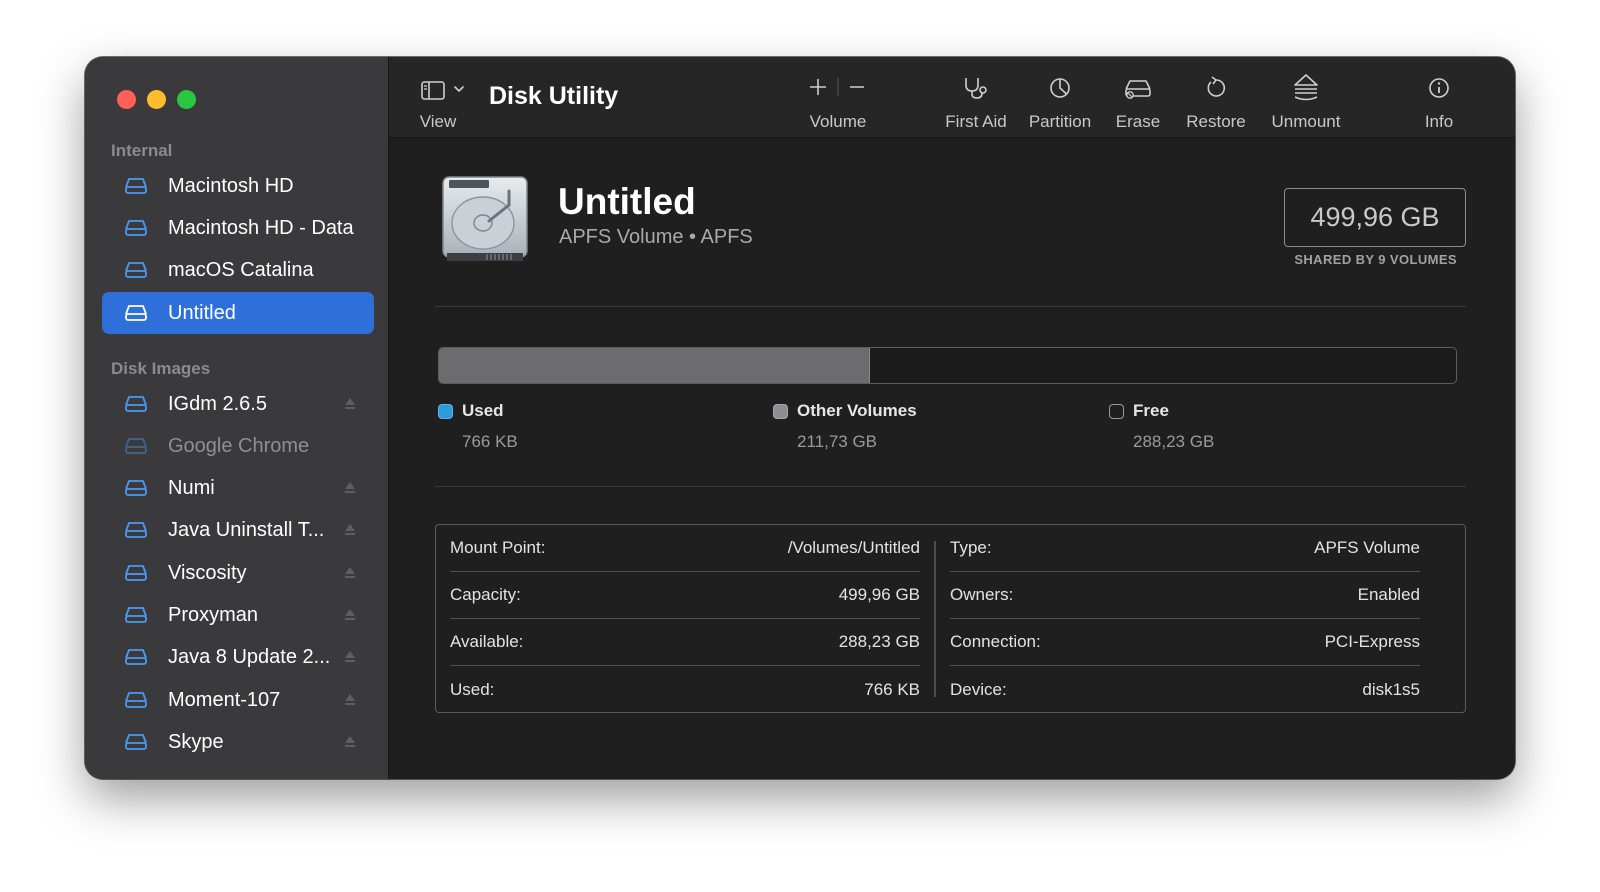 The width and height of the screenshot is (1600, 892). I want to click on minimize-button, so click(156, 99).